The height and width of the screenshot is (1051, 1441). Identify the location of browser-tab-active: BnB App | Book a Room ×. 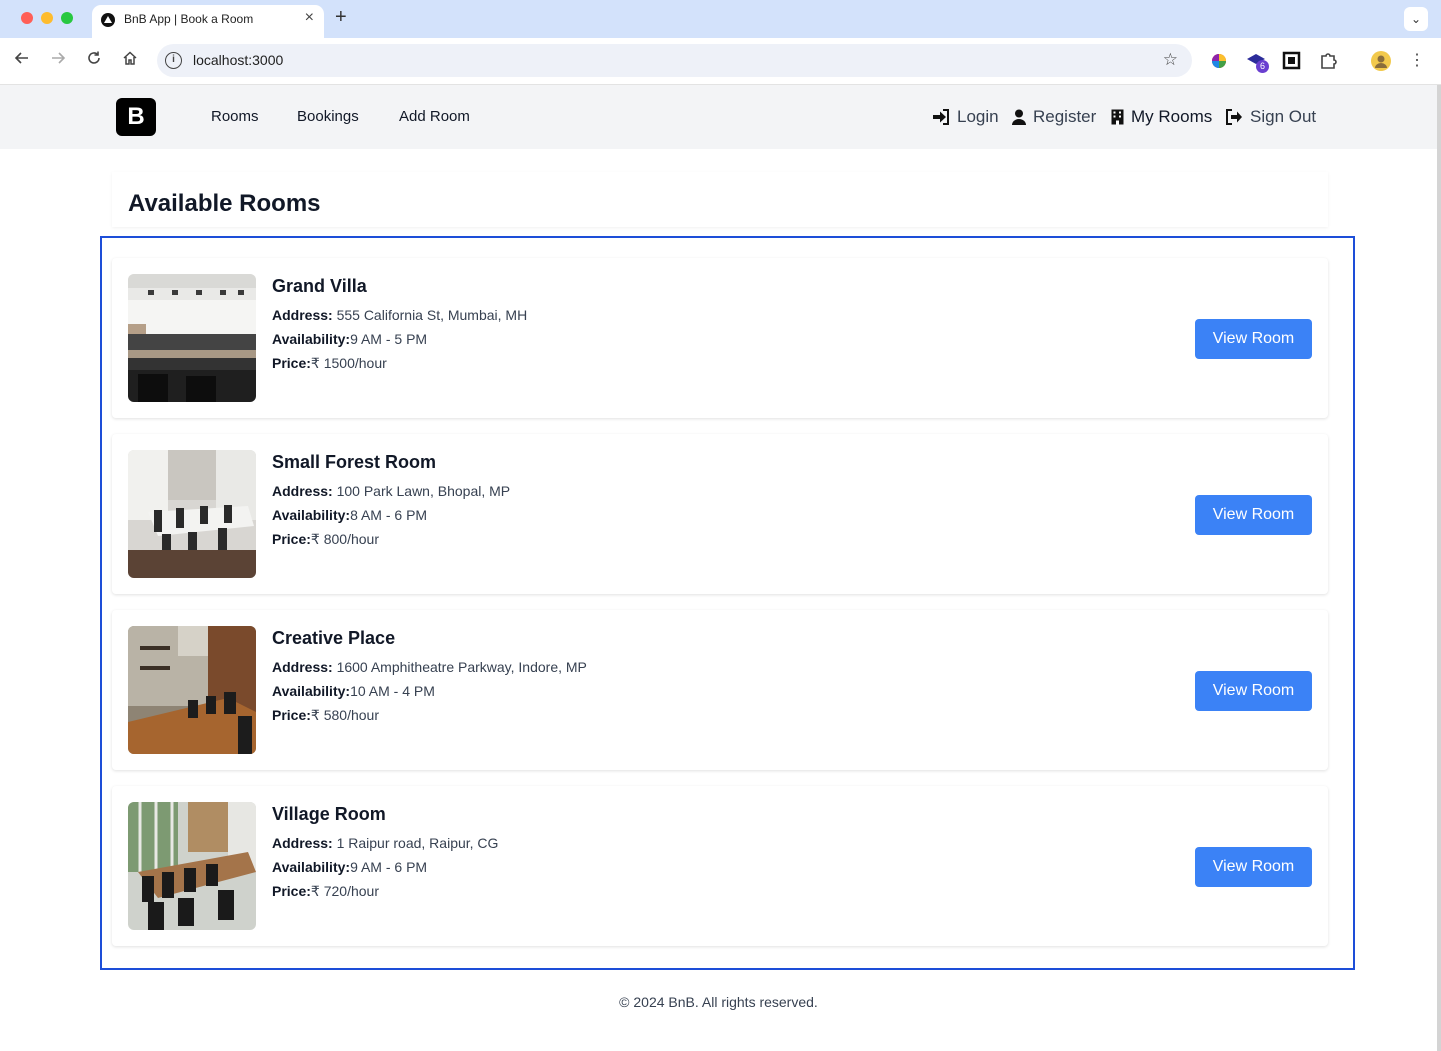
(208, 21).